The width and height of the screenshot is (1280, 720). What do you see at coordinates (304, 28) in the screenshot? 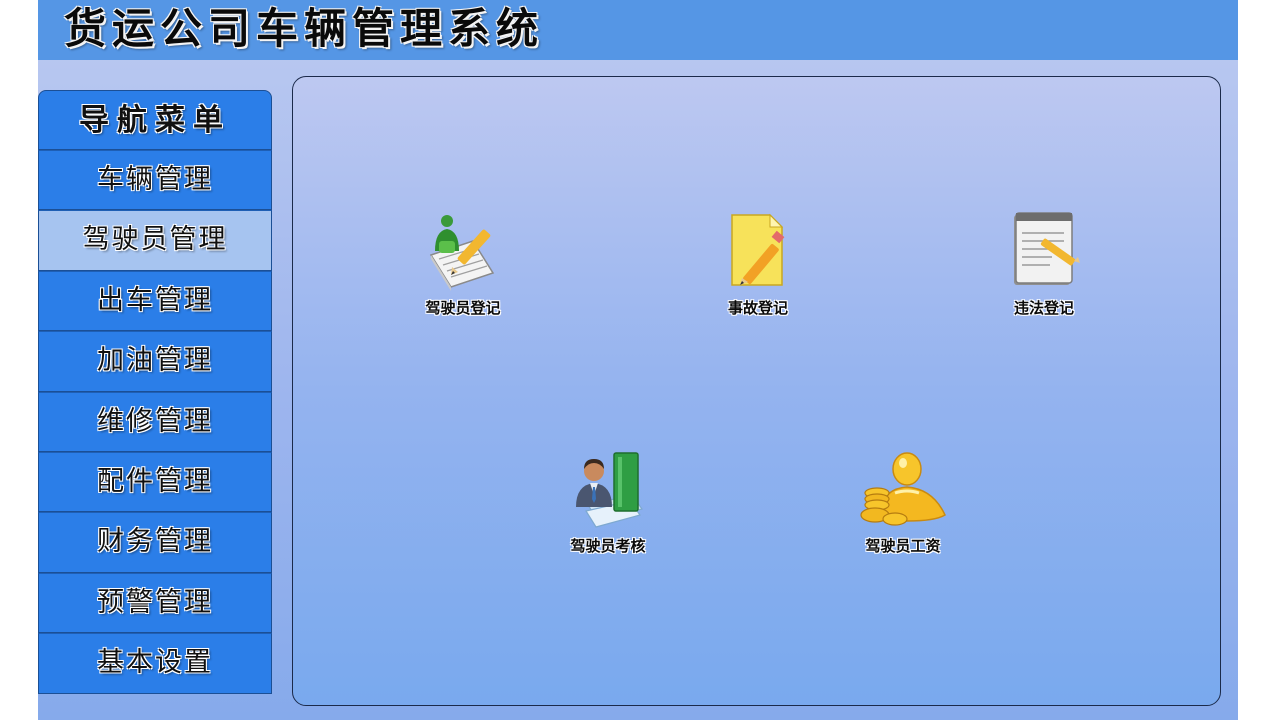
I see `app-title: 货运公司车辆管理系统` at bounding box center [304, 28].